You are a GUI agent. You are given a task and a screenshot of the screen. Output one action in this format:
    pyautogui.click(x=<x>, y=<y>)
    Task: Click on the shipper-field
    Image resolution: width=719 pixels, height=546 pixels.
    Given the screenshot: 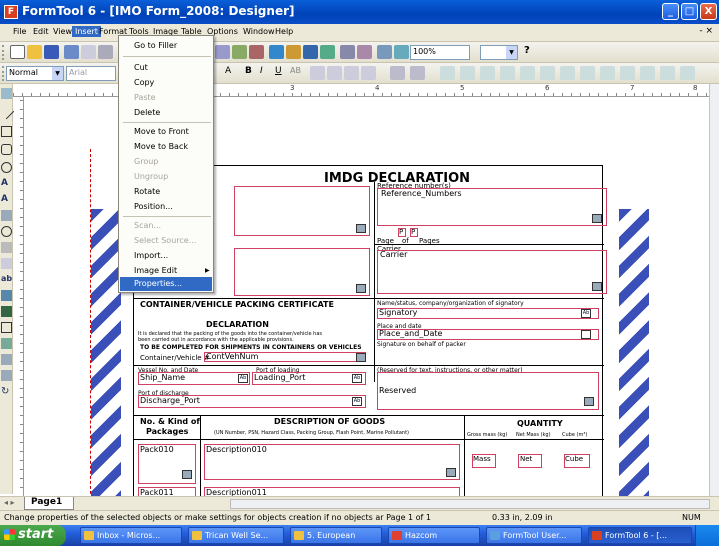 What is the action you would take?
    pyautogui.click(x=302, y=211)
    